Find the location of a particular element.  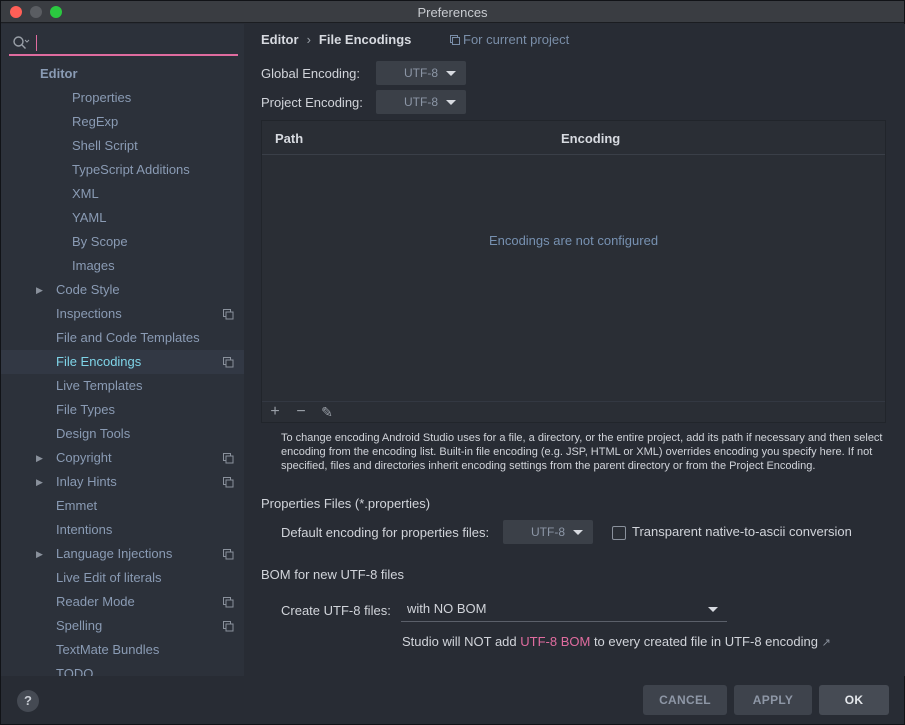

help-button: ? is located at coordinates (28, 701).